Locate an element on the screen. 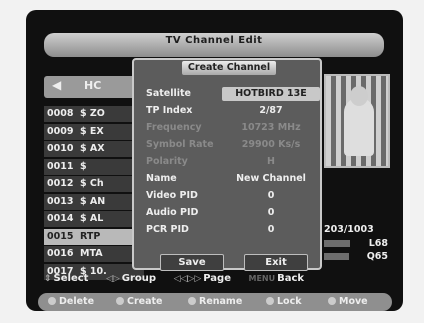 This screenshot has width=424, height=323. channel-name: $ Ch is located at coordinates (92, 183).